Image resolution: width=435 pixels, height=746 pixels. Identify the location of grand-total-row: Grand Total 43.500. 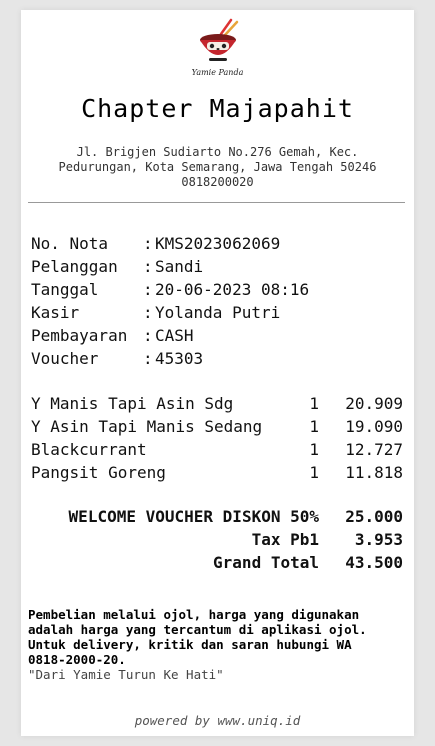
(217, 562).